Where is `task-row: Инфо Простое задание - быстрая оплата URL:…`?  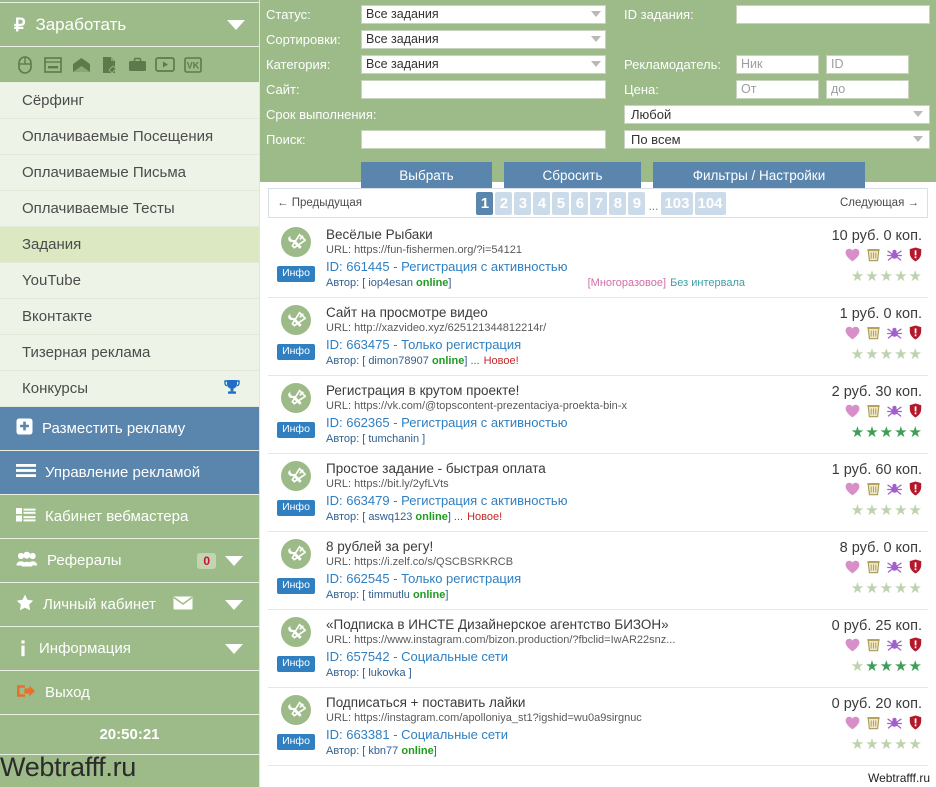 task-row: Инфо Простое задание - быстрая оплата URL:… is located at coordinates (598, 493).